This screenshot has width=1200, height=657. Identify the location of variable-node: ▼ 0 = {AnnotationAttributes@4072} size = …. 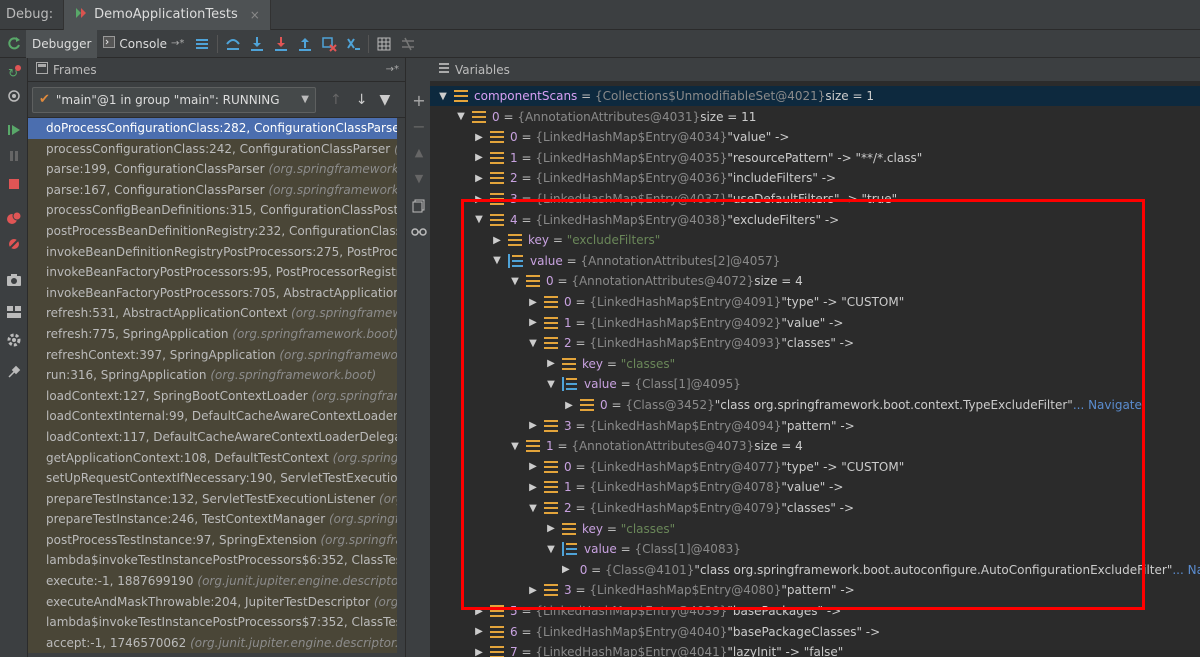
(815, 281).